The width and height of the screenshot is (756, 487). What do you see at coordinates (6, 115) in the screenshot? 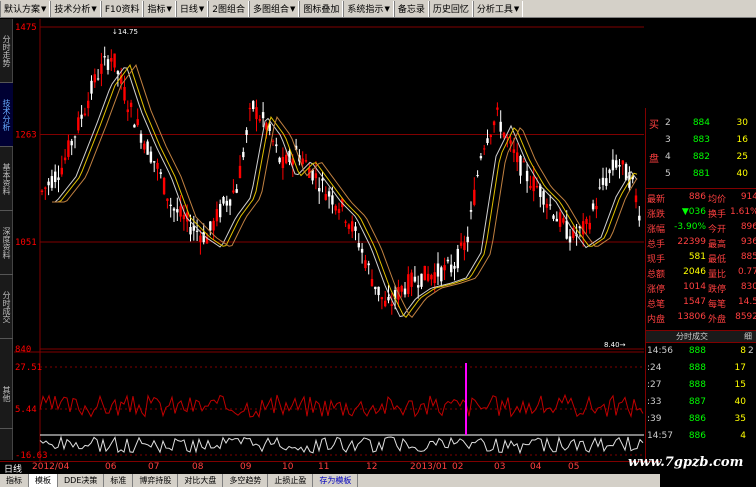
I see `vtab-item: 技术分析` at bounding box center [6, 115].